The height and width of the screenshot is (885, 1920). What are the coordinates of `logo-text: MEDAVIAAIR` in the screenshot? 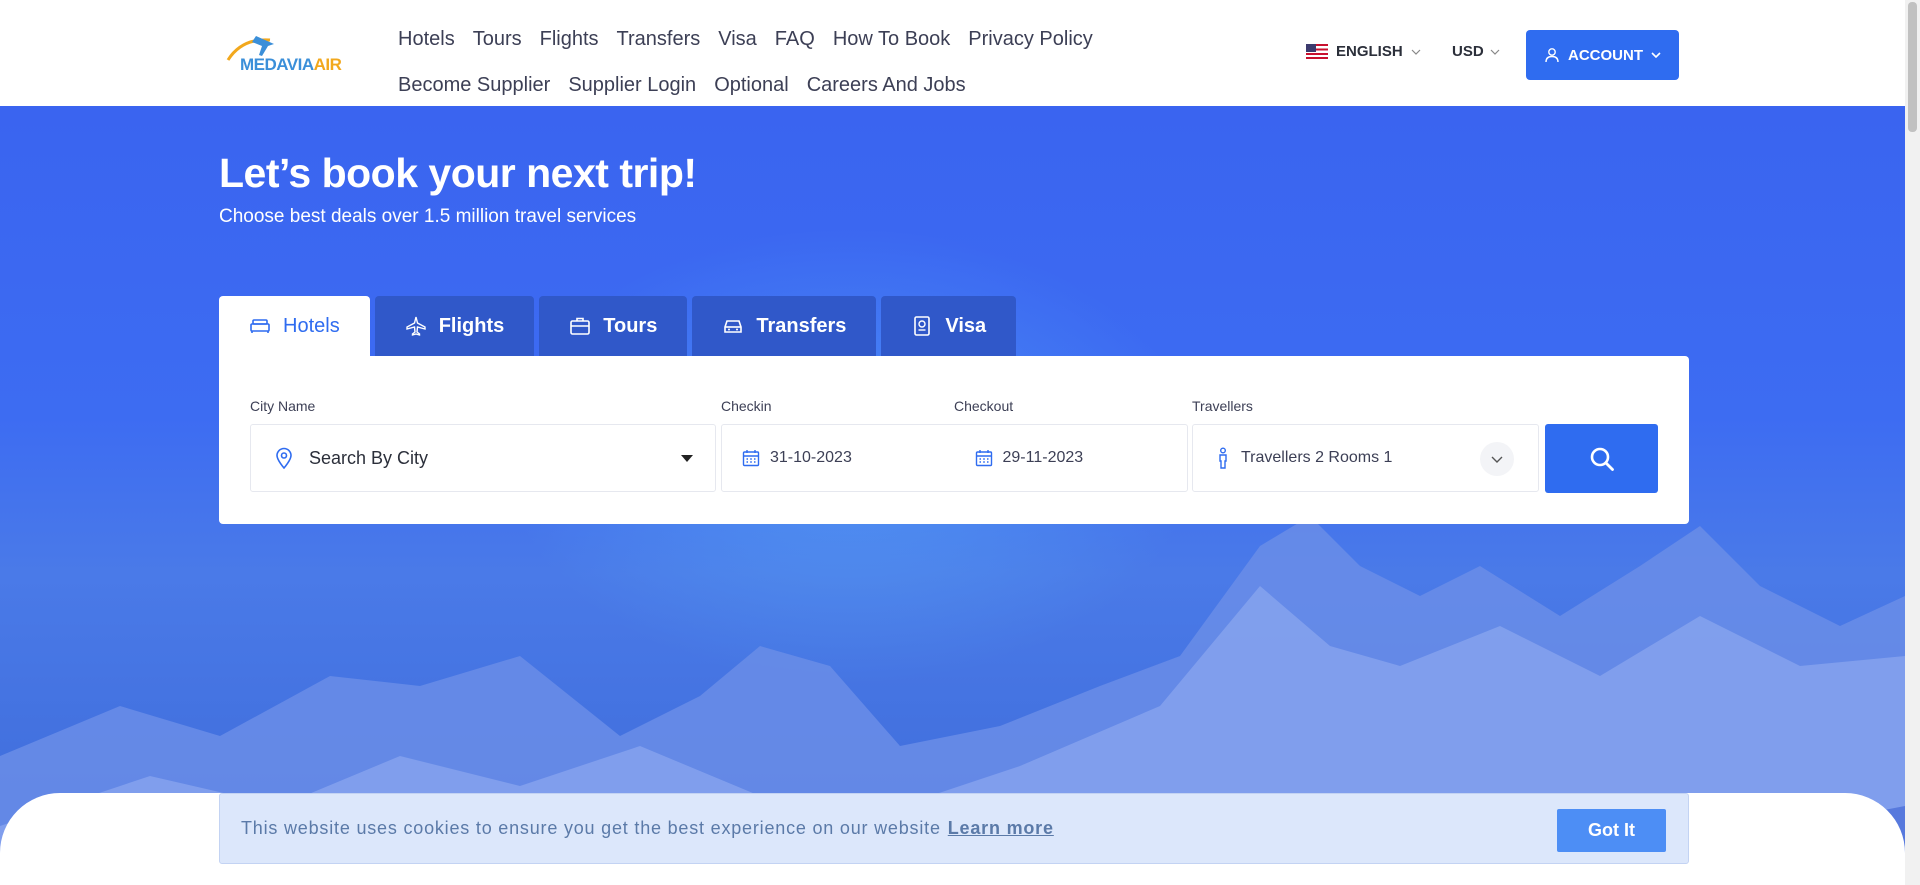 It's located at (291, 64).